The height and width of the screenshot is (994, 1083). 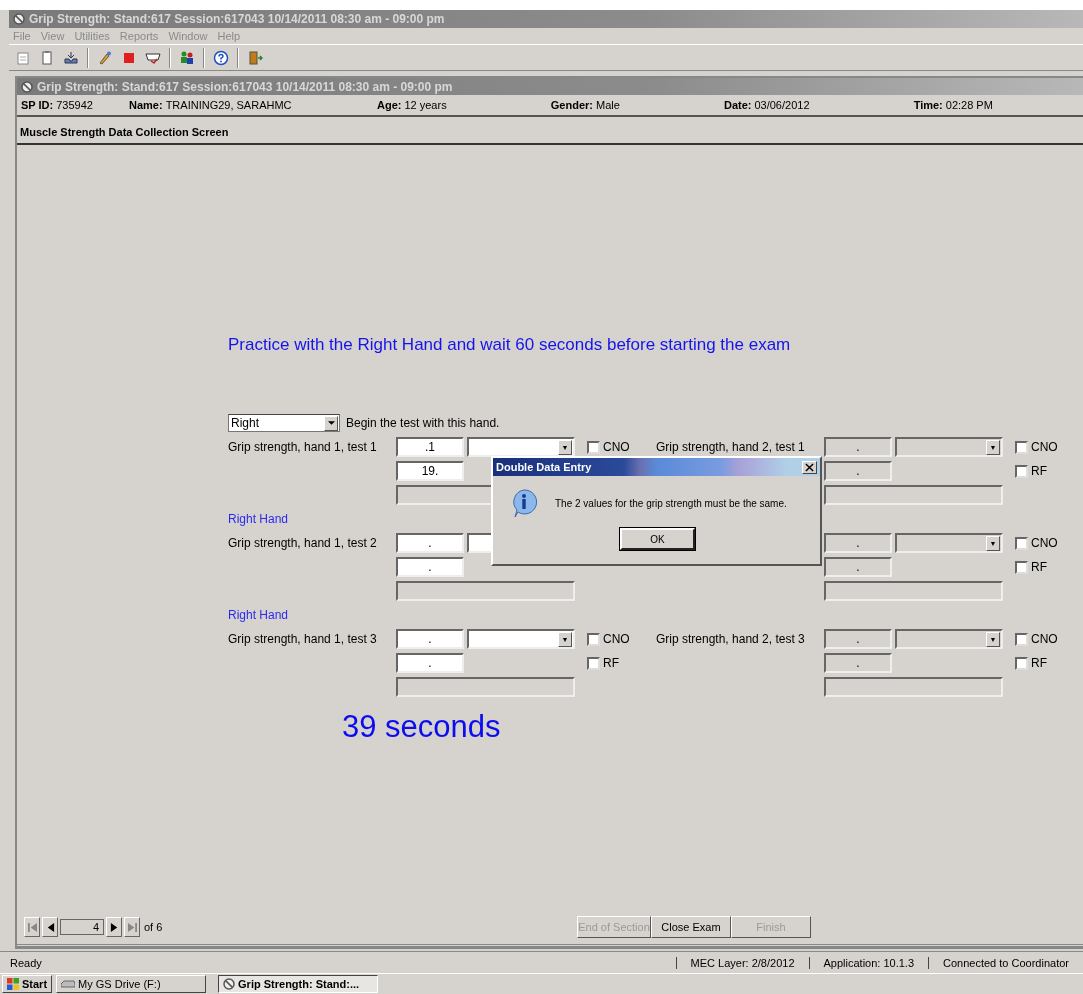 What do you see at coordinates (809, 467) in the screenshot?
I see `close-button` at bounding box center [809, 467].